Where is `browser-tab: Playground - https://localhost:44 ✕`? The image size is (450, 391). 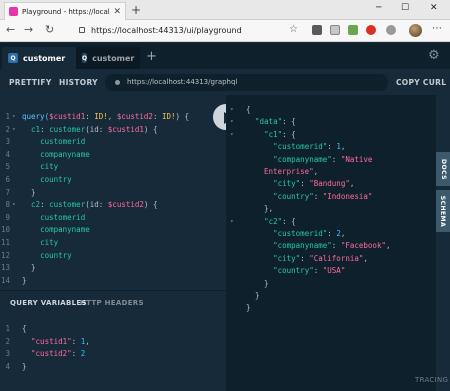
browser-tab: Playground - https://localhost:44 ✕ is located at coordinates (65, 11).